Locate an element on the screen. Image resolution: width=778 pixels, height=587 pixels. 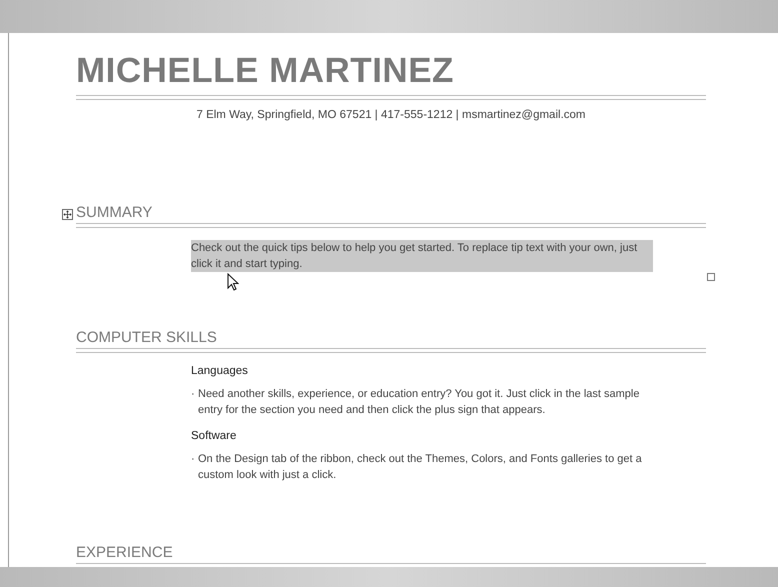
bullet-text: Need another skills, experience, or education entry? You got it. Just click in the last sample entry for the section you need and then click the plus sign that appears. is located at coordinates (419, 402).